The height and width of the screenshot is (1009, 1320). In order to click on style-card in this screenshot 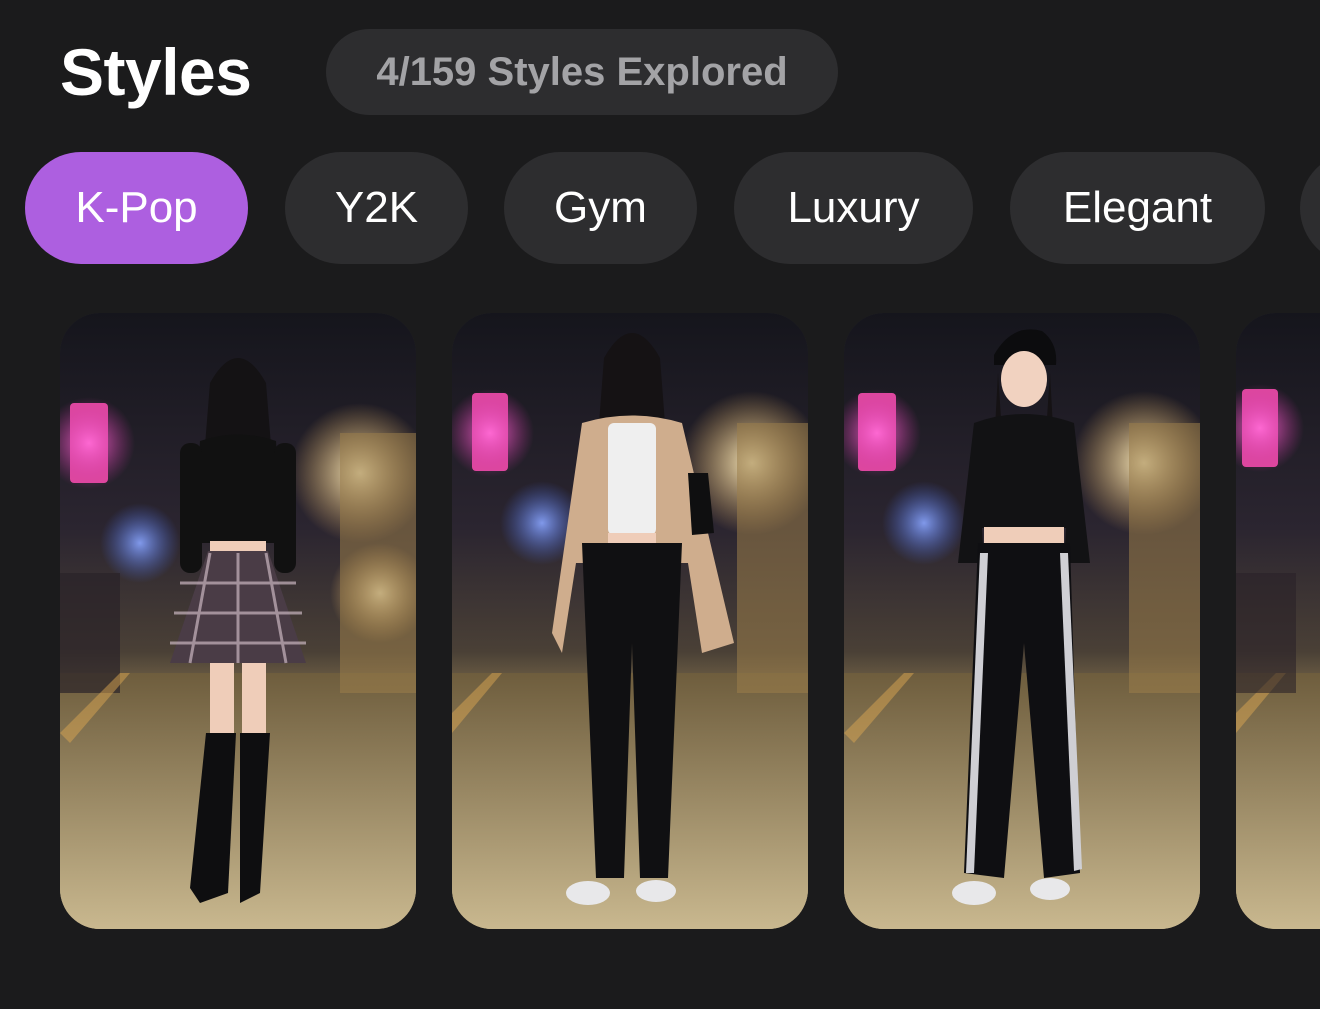, I will do `click(1278, 621)`.